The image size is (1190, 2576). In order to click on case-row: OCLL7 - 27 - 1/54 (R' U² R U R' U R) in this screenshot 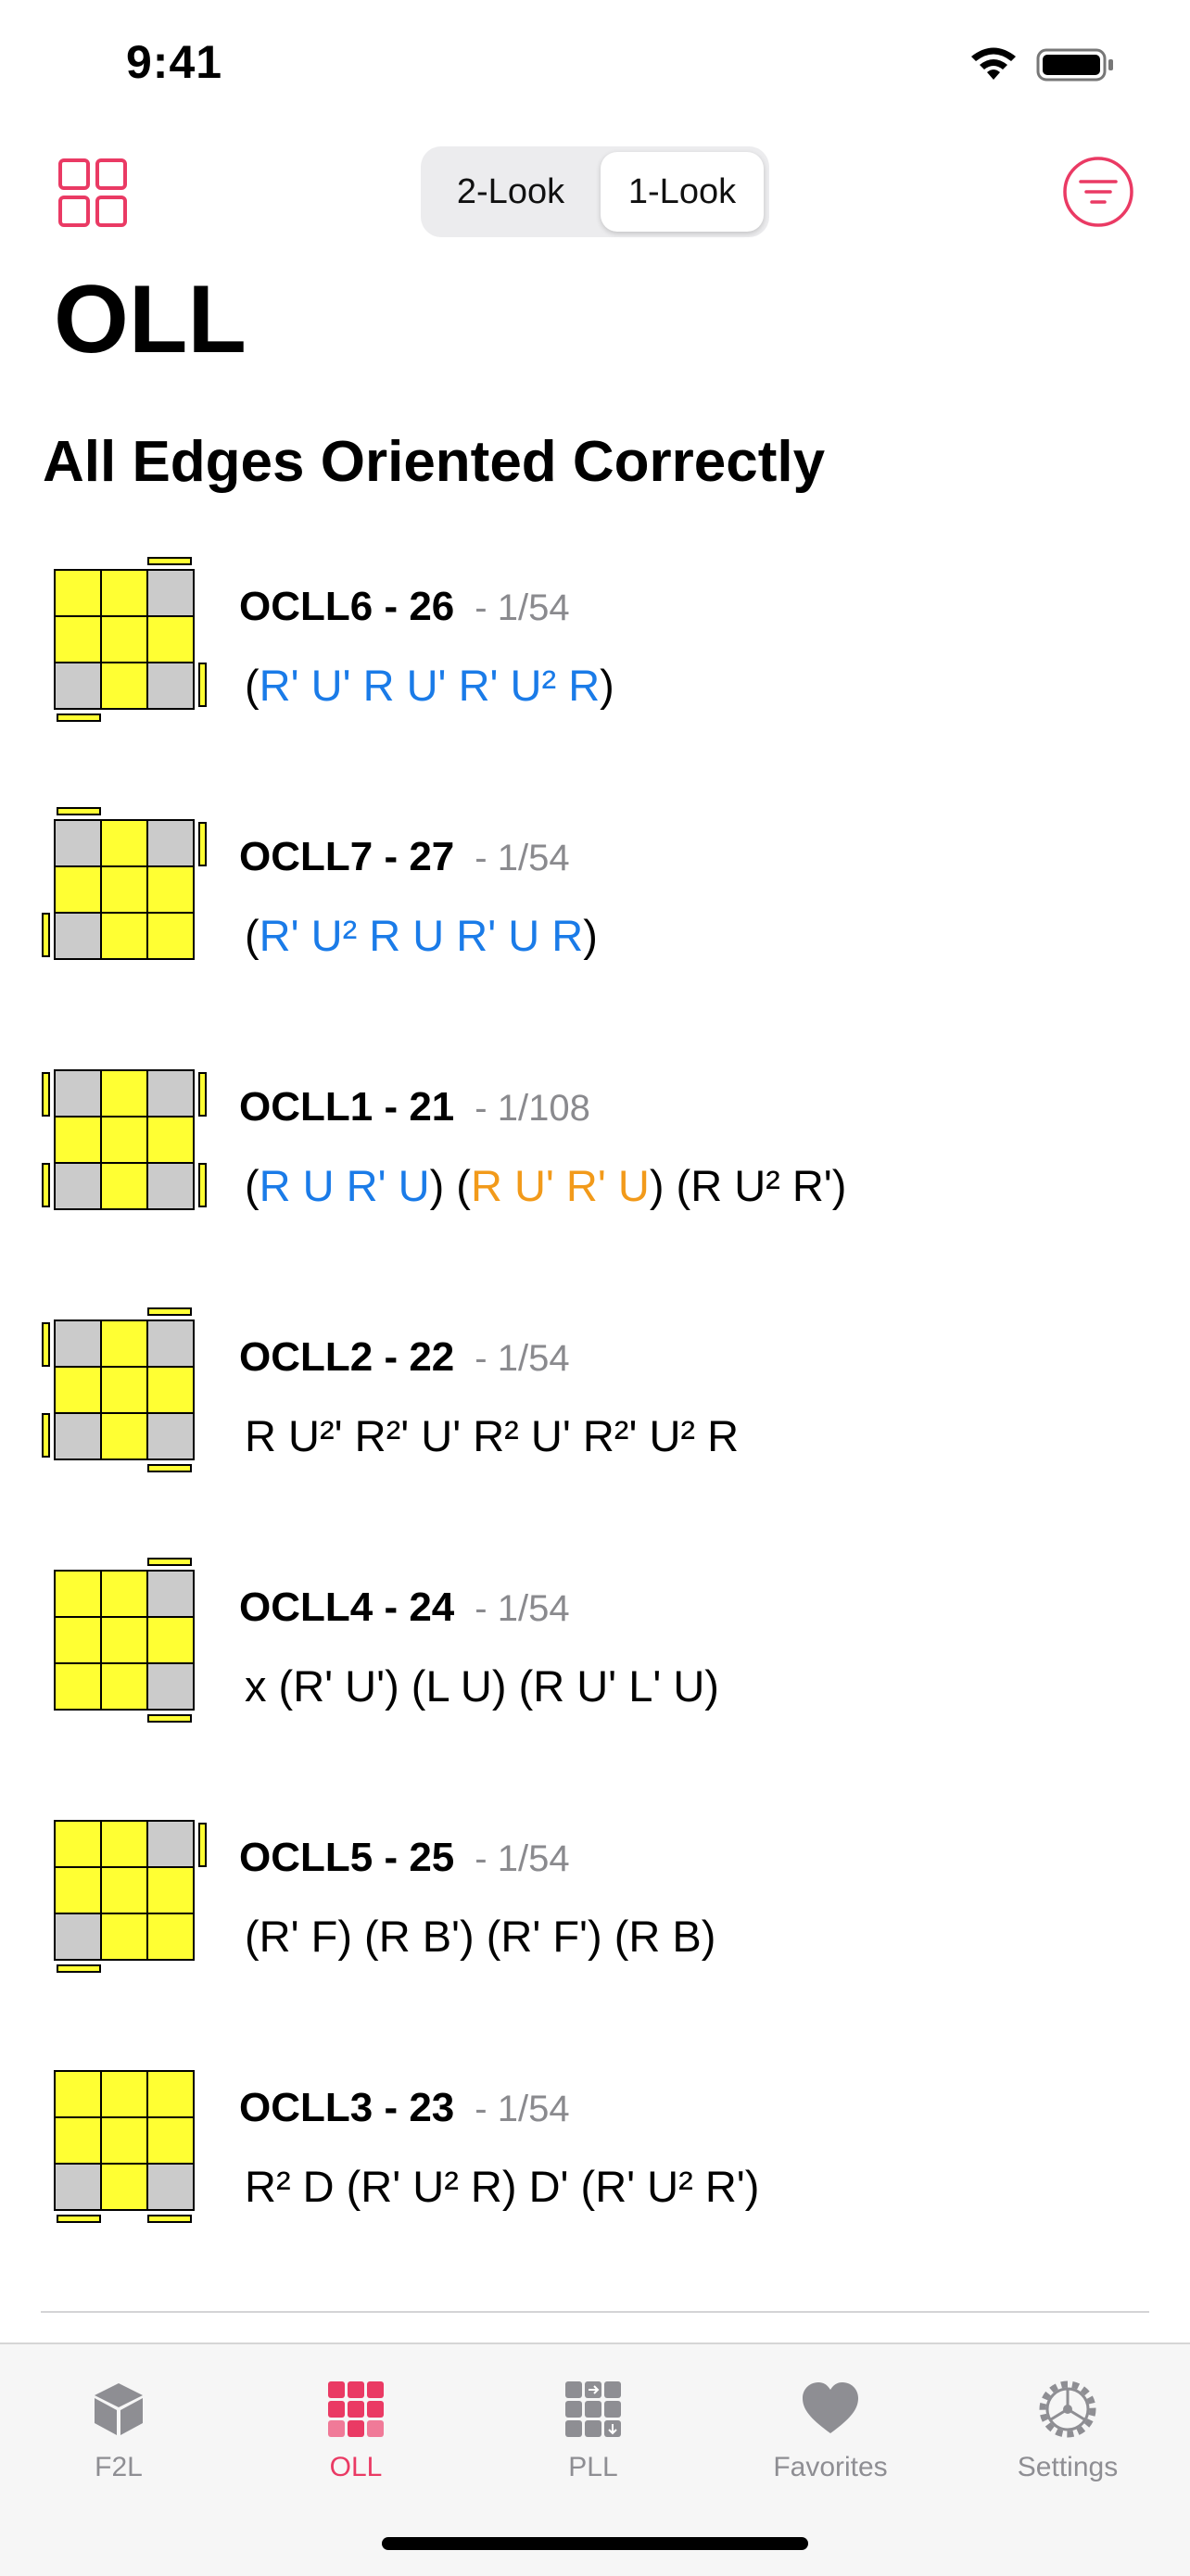, I will do `click(595, 926)`.